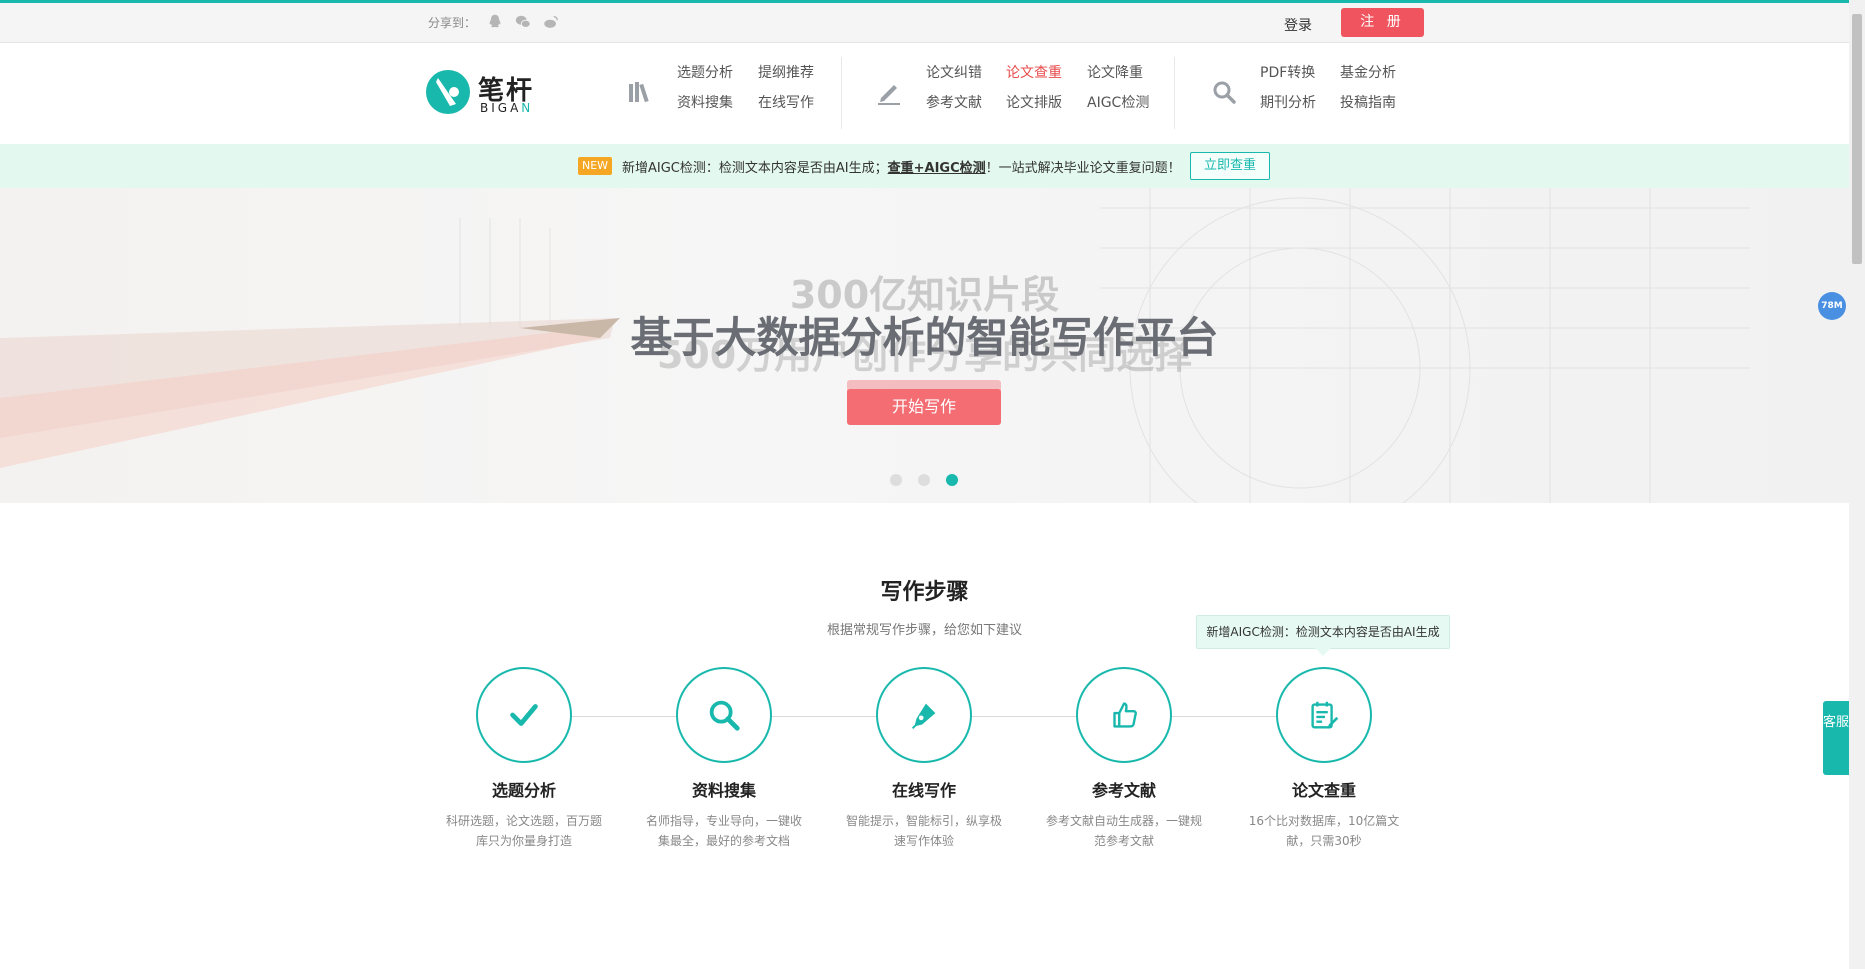 The height and width of the screenshot is (969, 1865). I want to click on nav-journal-analysis: 期刊分析, so click(1288, 102).